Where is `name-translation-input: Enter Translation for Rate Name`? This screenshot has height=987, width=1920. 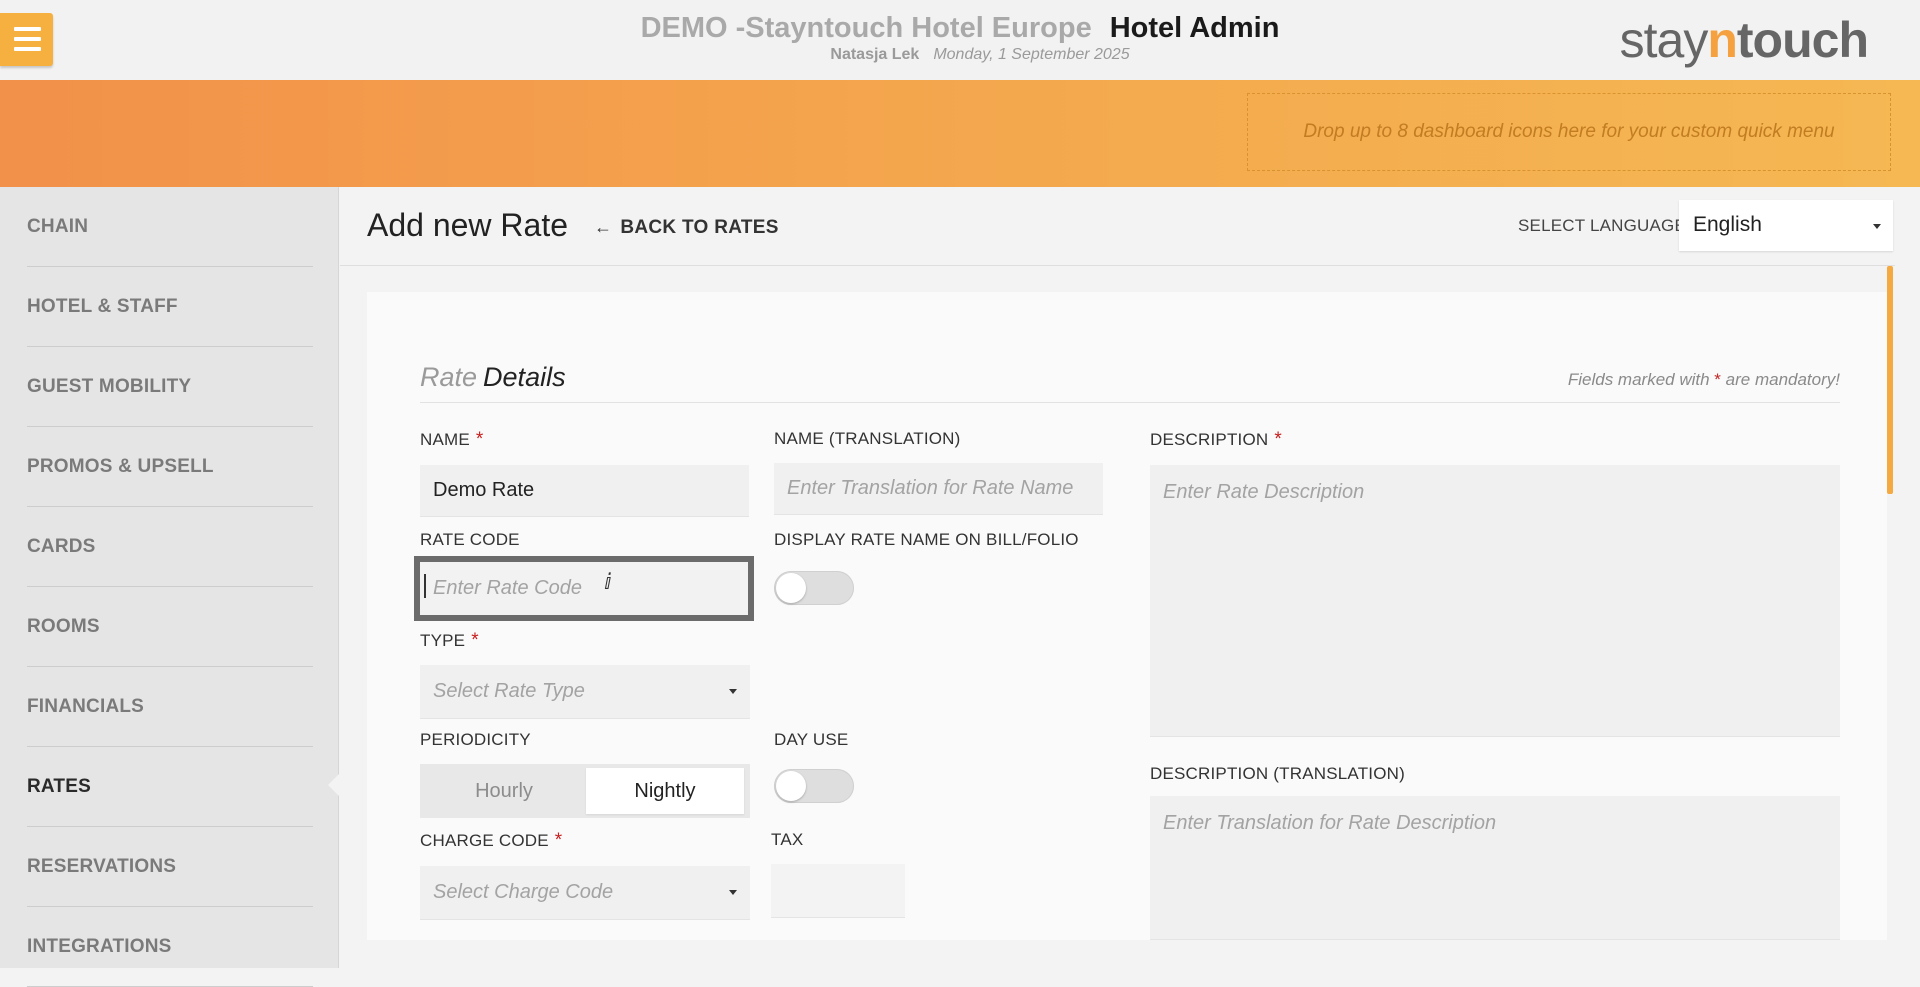
name-translation-input: Enter Translation for Rate Name is located at coordinates (938, 489).